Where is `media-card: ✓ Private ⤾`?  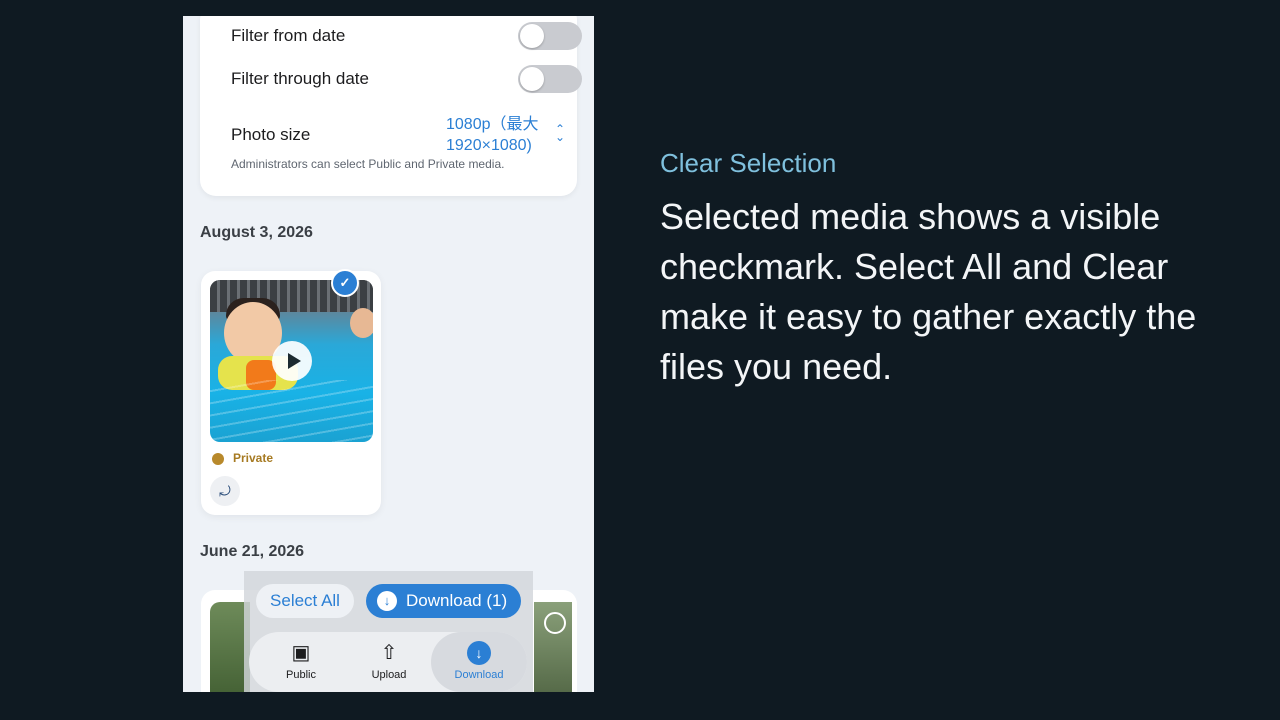
media-card: ✓ Private ⤾ is located at coordinates (291, 392).